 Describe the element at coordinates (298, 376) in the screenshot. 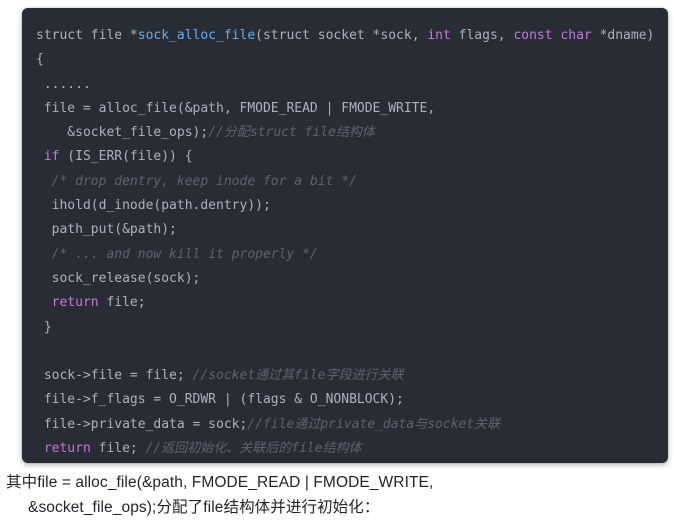

I see `code-token-comment: //socket通过其file字段进行关联` at that location.